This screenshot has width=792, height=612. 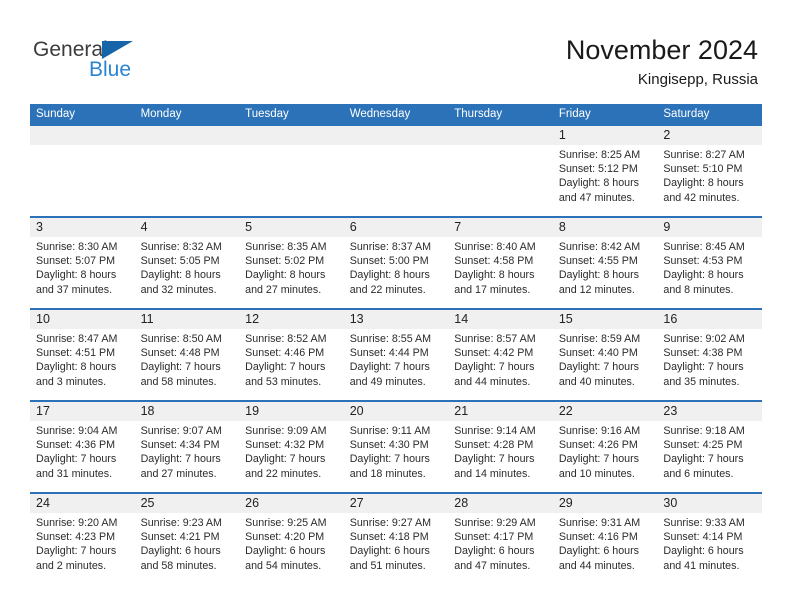 What do you see at coordinates (291, 115) in the screenshot?
I see `weekday-header-tuesday: Tuesday` at bounding box center [291, 115].